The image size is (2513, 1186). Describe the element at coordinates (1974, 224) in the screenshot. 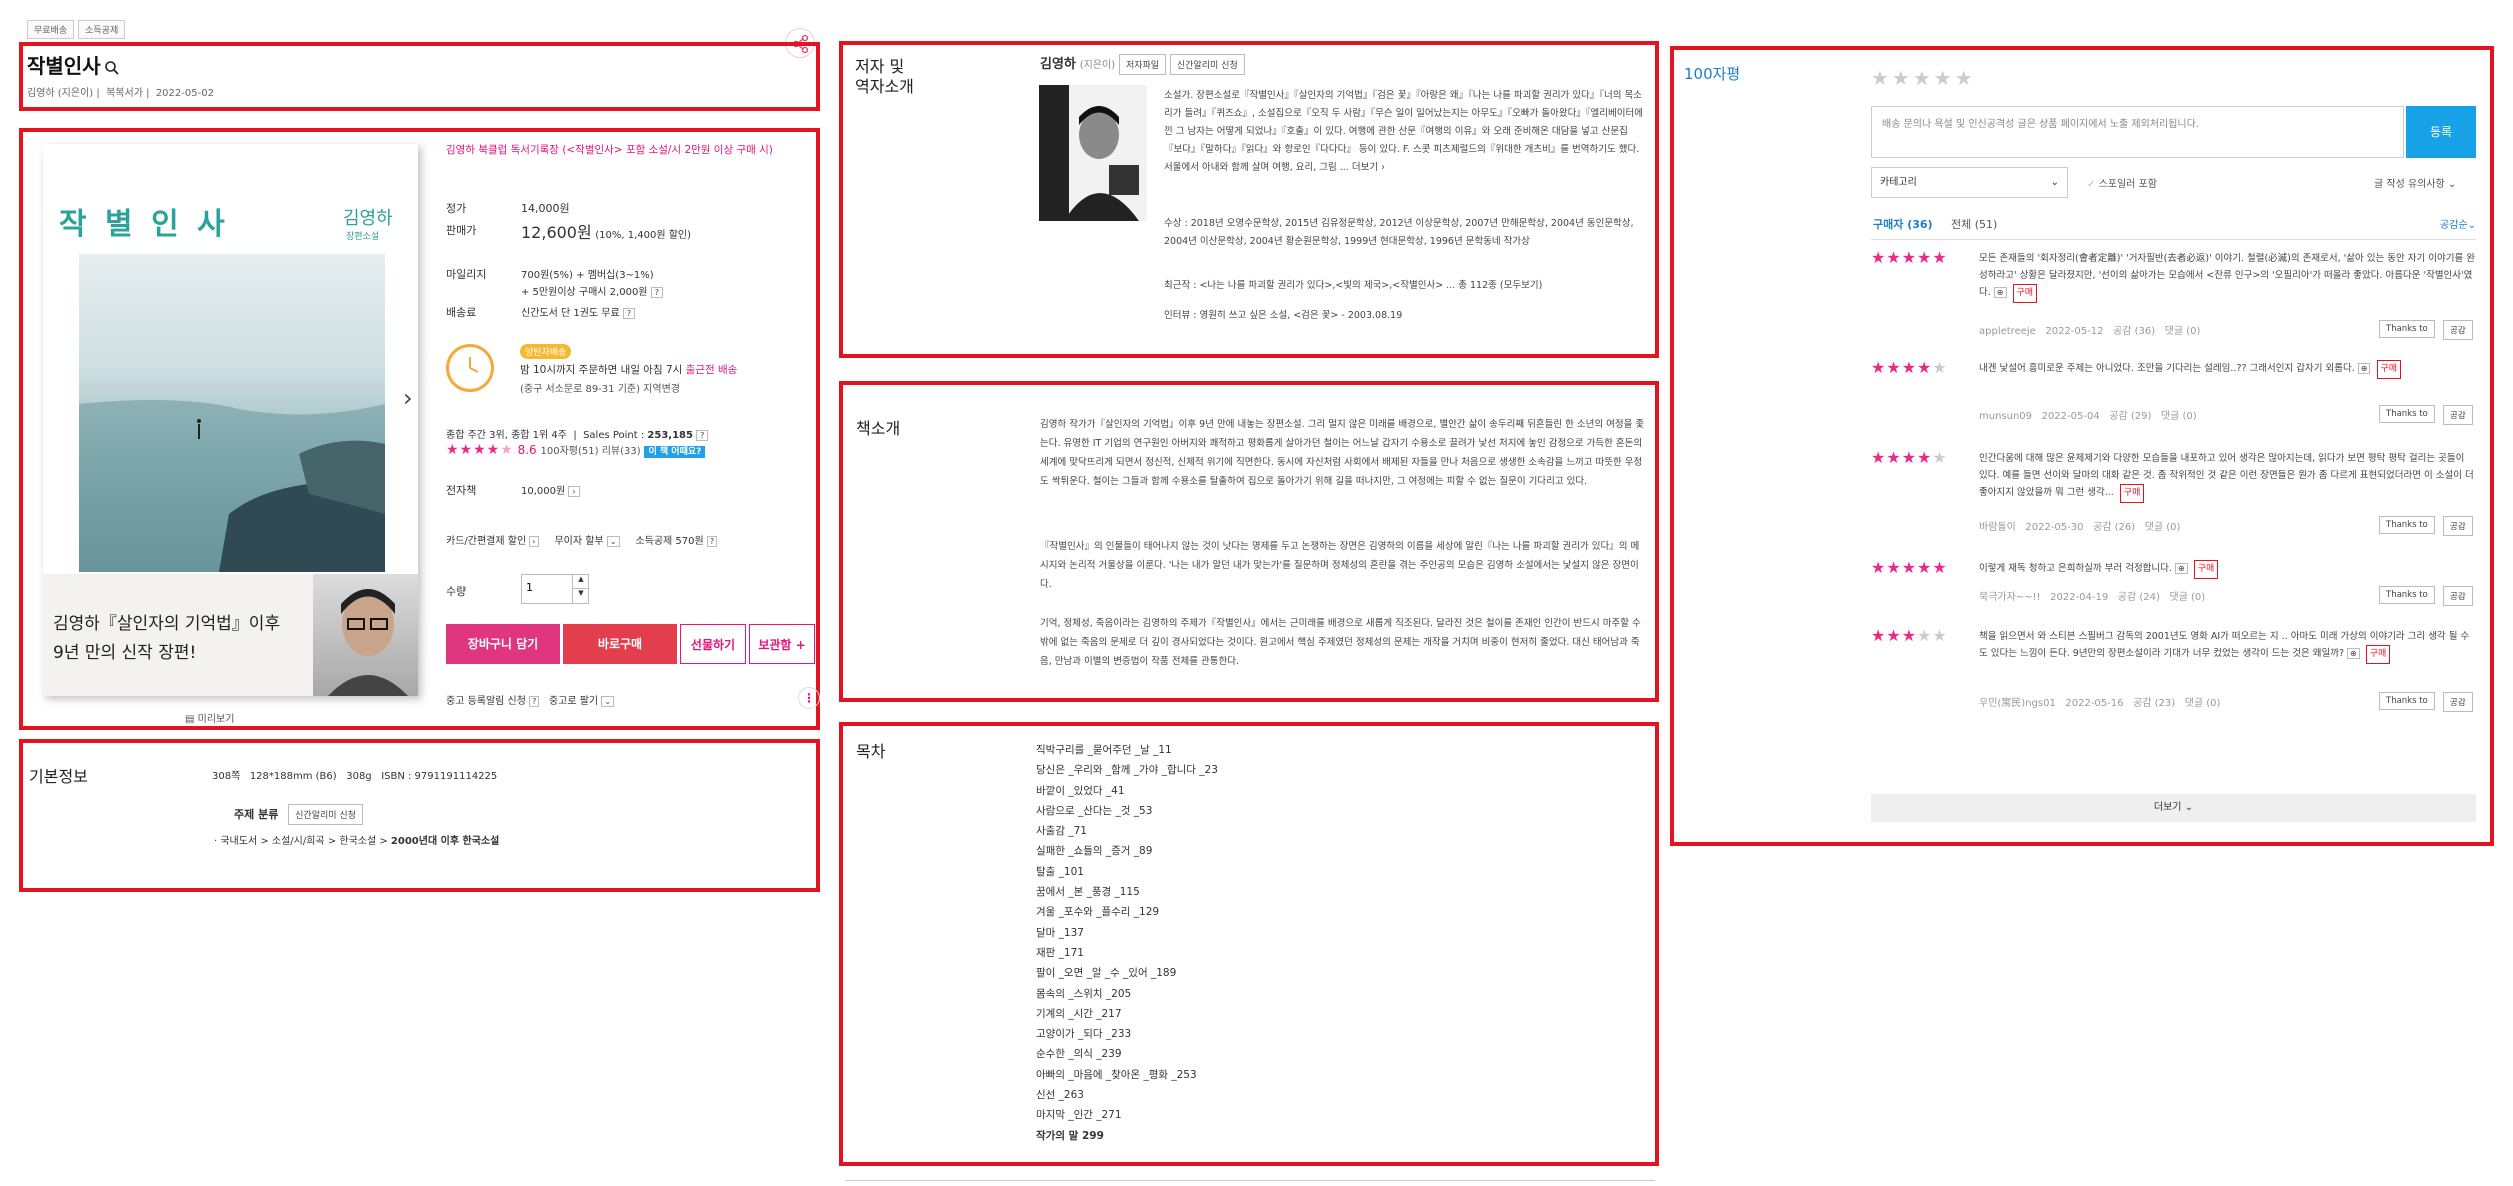

I see `tab-all: 전체 (51)` at that location.